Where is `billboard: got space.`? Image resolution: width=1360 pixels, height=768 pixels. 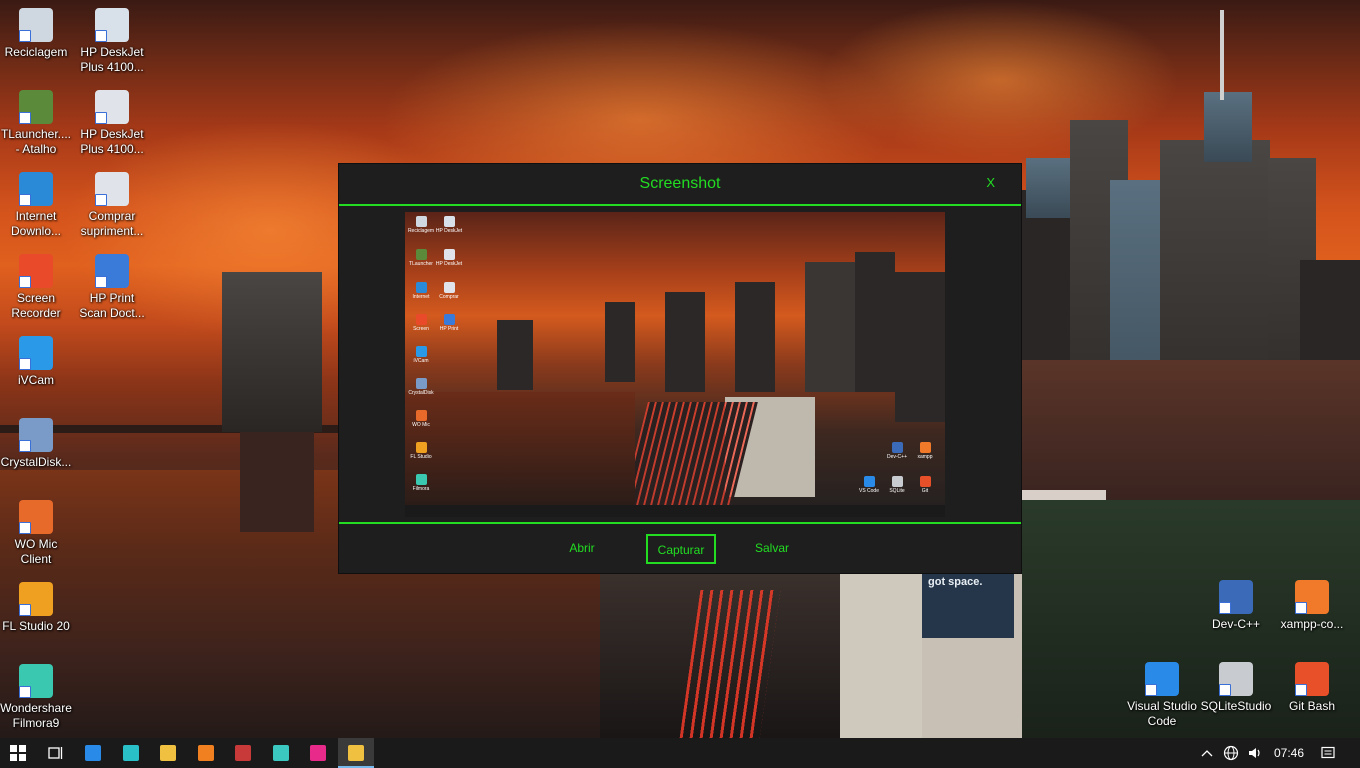
billboard: got space. is located at coordinates (968, 604).